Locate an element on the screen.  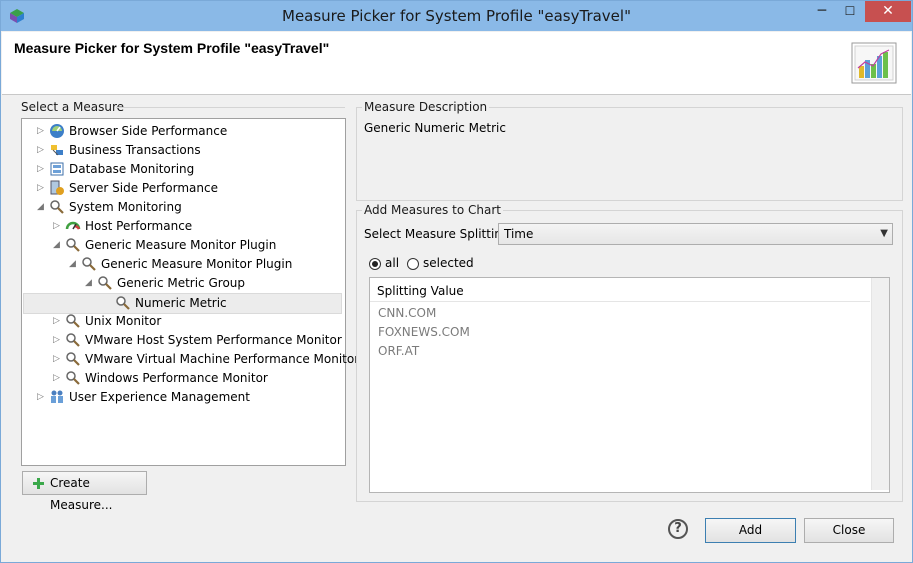
tree-item-label: System Monitoring is located at coordinates (125, 207).